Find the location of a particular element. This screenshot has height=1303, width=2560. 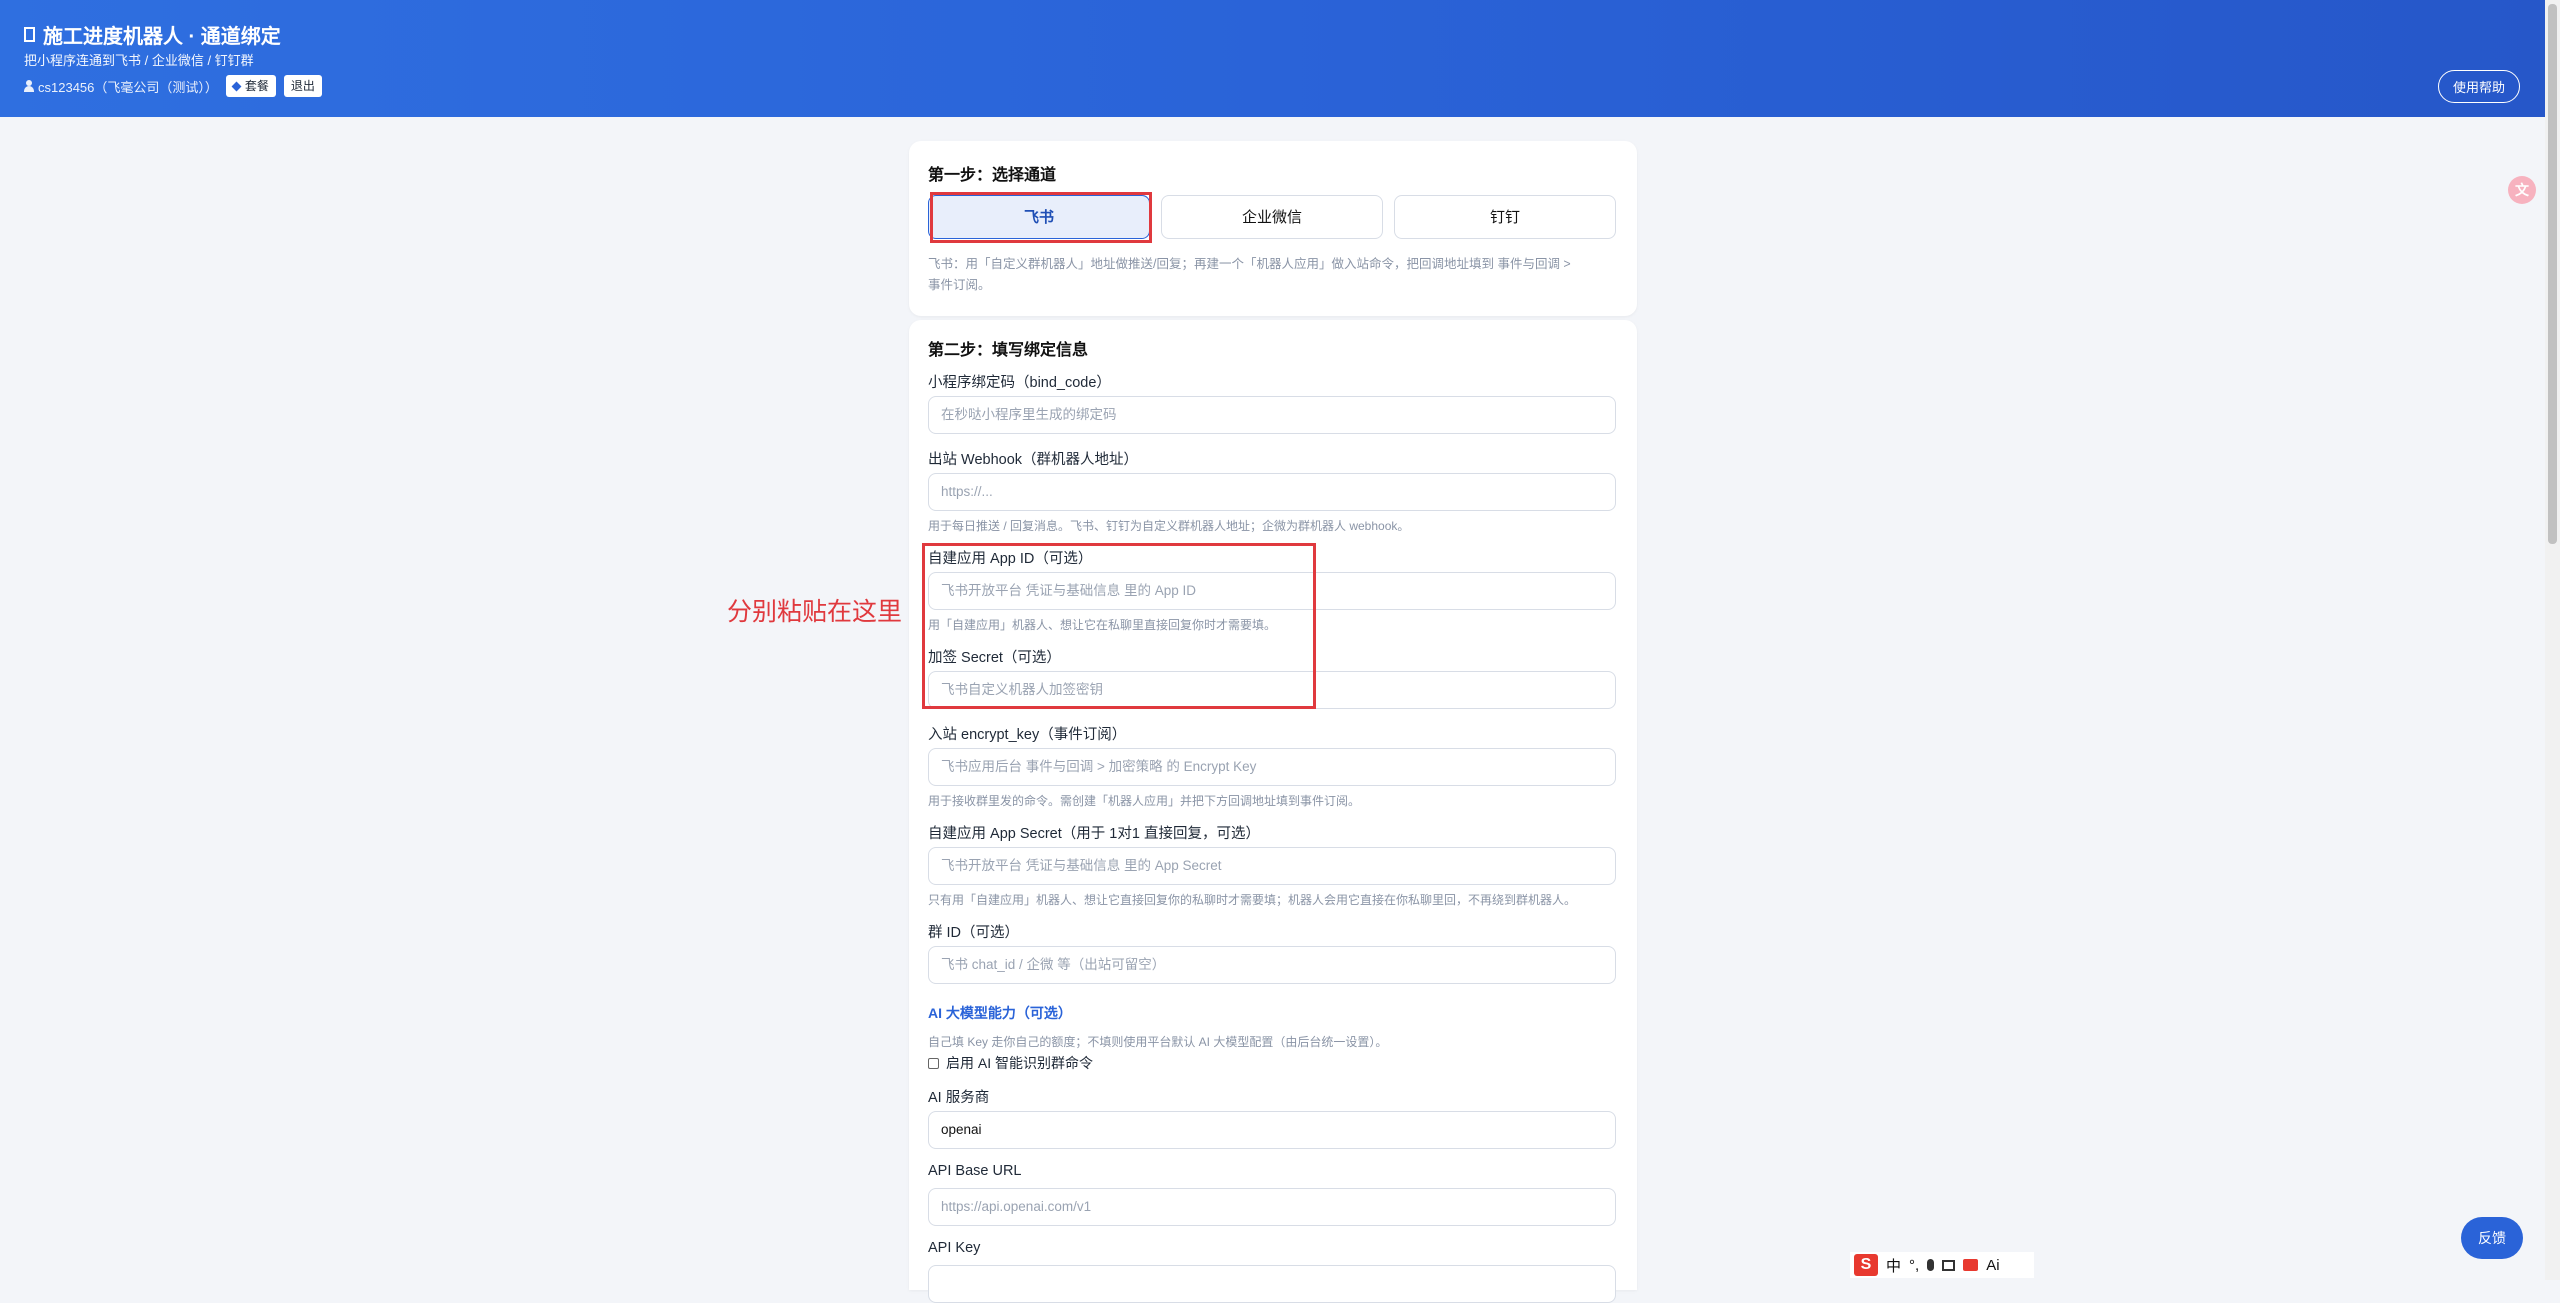

skin-icon is located at coordinates (1971, 1265).